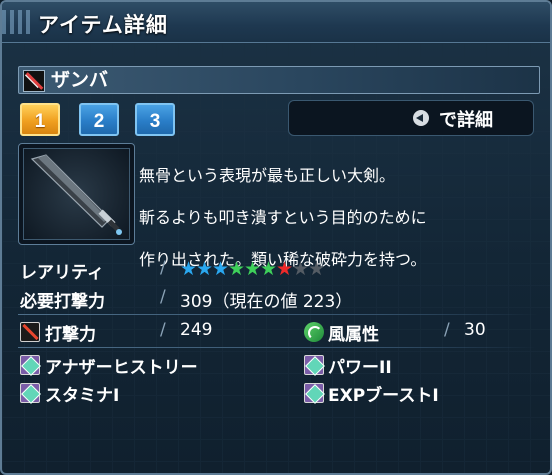 This screenshot has width=552, height=475. What do you see at coordinates (80, 80) in the screenshot?
I see `item-name: ザンバ` at bounding box center [80, 80].